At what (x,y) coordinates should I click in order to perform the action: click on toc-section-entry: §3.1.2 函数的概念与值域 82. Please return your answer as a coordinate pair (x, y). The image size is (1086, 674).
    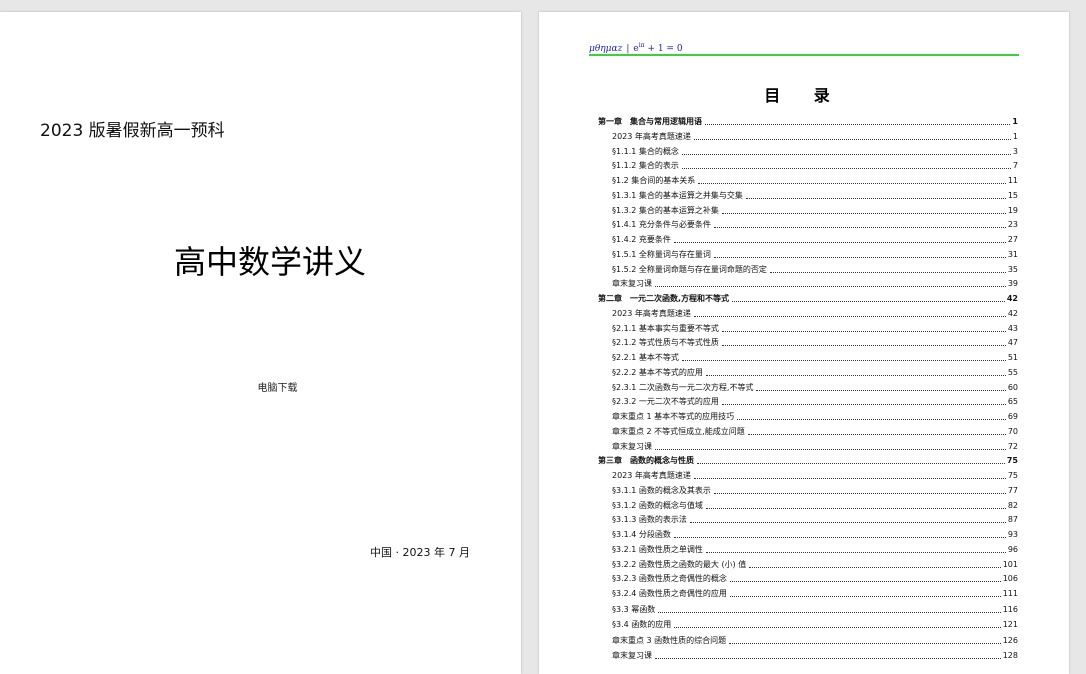
    Looking at the image, I should click on (808, 505).